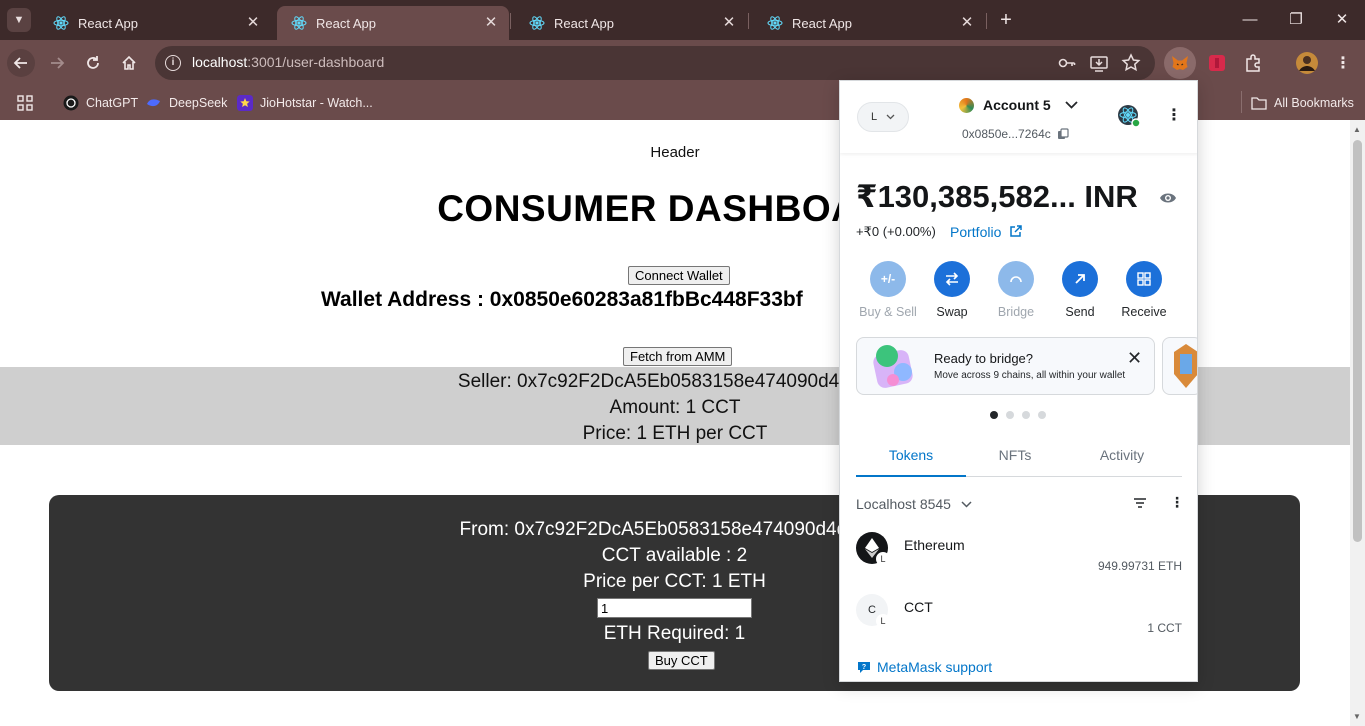 The image size is (1365, 726). What do you see at coordinates (1139, 566) in the screenshot?
I see `token-amount: 949.99731 ETH` at bounding box center [1139, 566].